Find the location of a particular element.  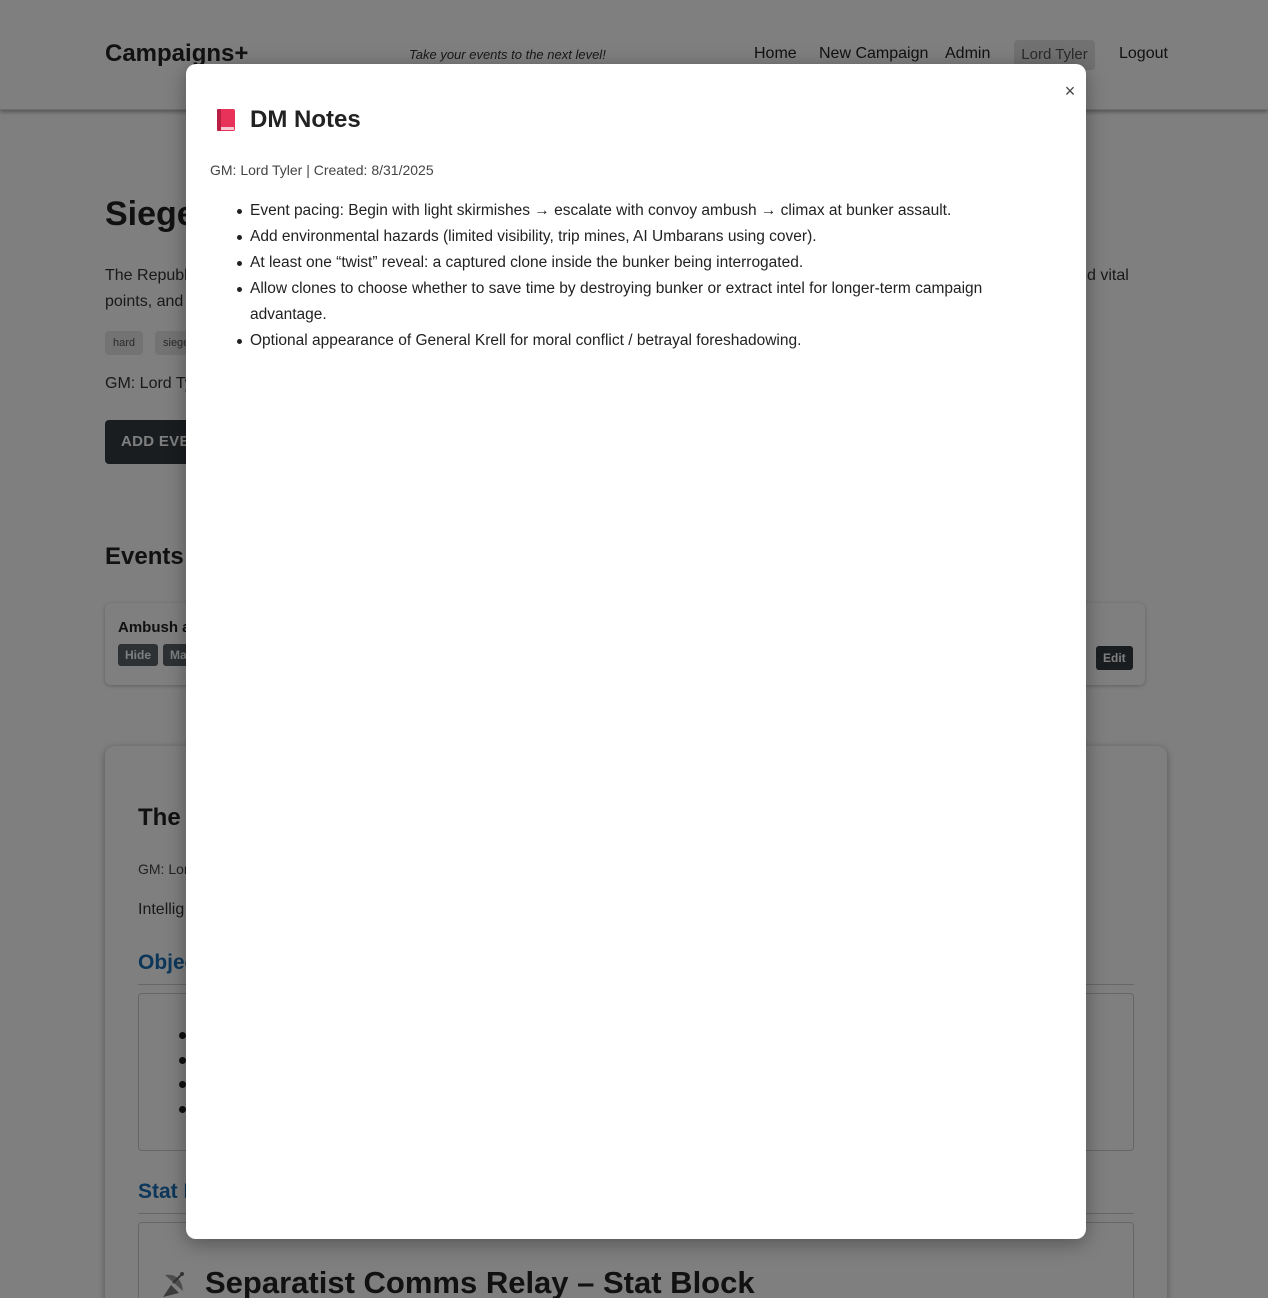

modal-meta: GM: Lord Tyler | Created: 8/31/2025 is located at coordinates (322, 170).